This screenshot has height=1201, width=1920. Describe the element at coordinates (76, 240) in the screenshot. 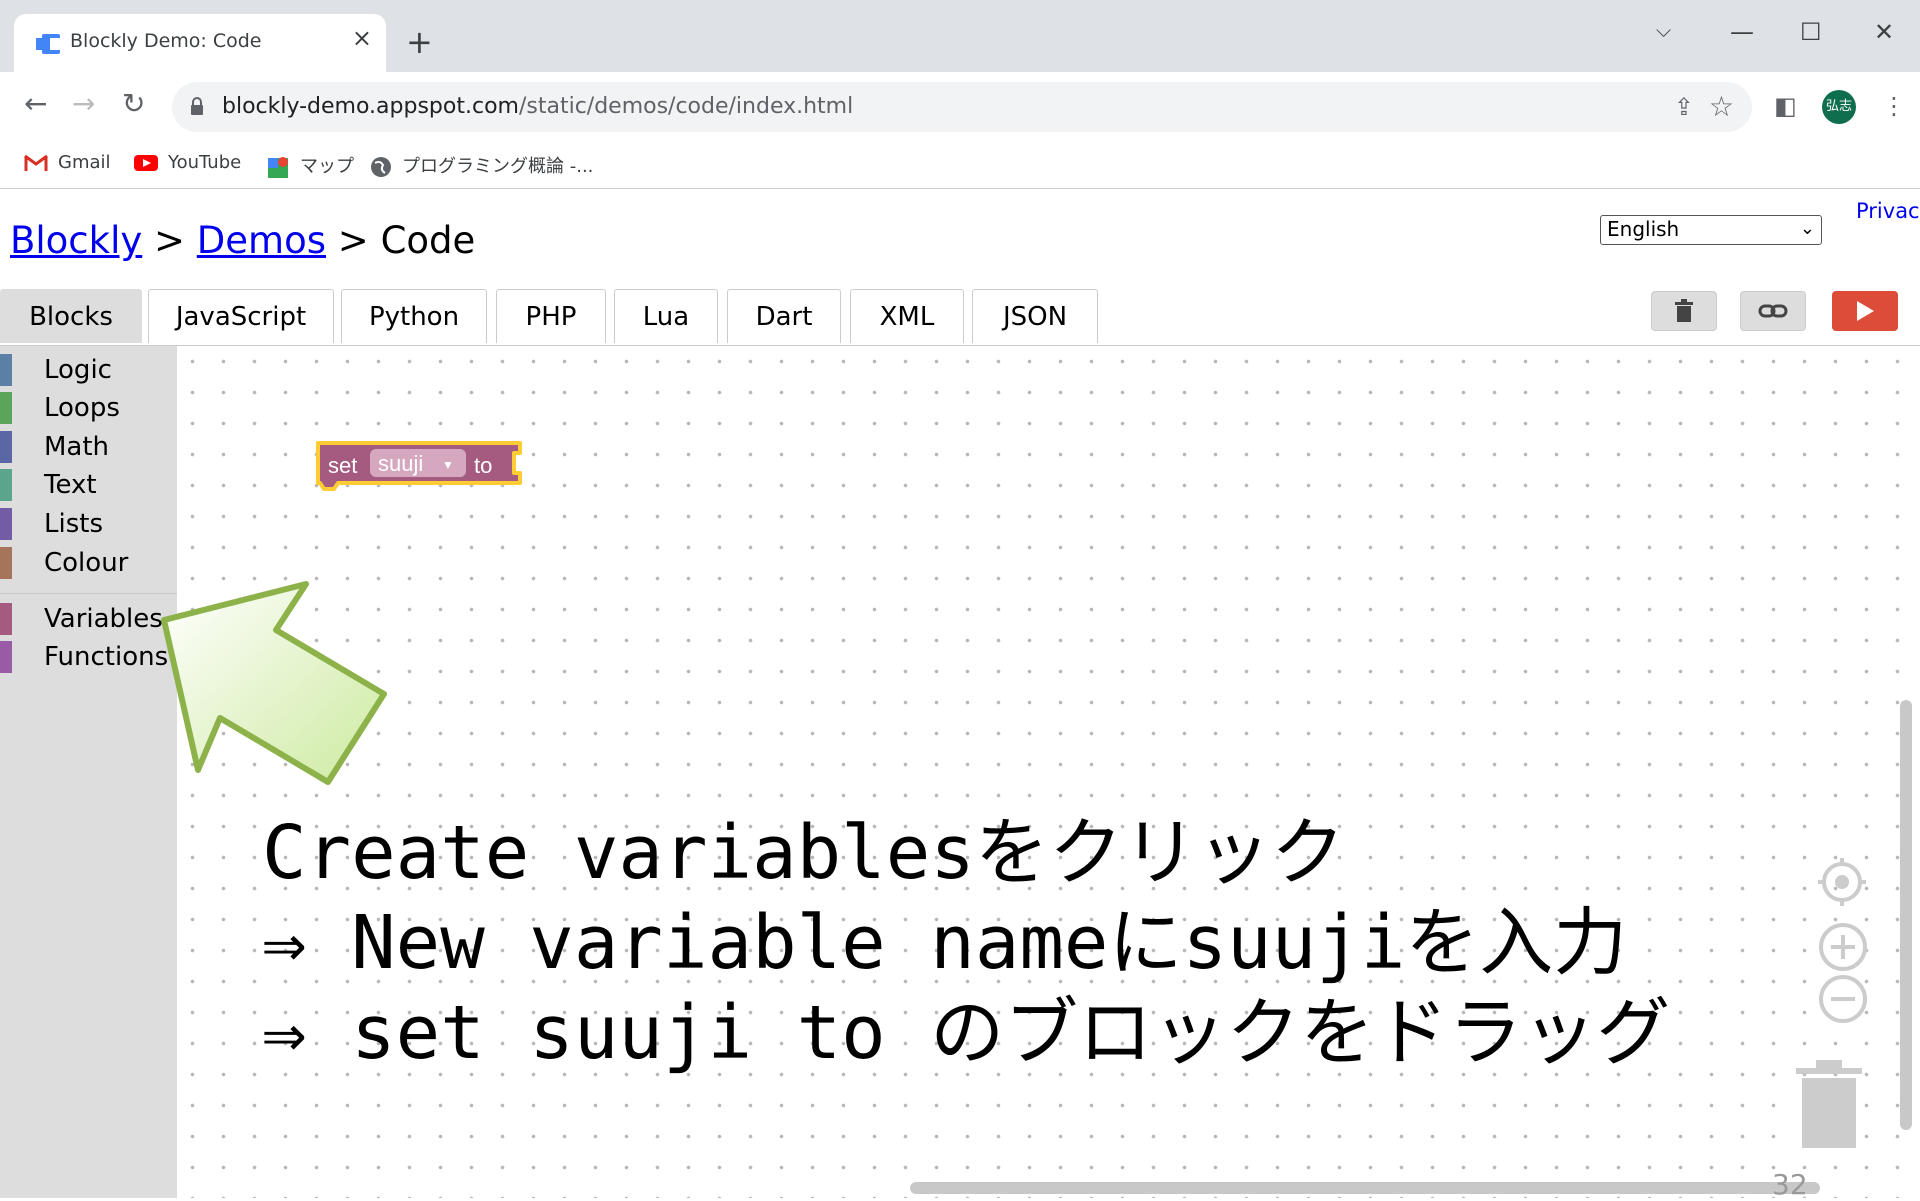

I see `breadcrumb-blockly-link: Blockly` at that location.